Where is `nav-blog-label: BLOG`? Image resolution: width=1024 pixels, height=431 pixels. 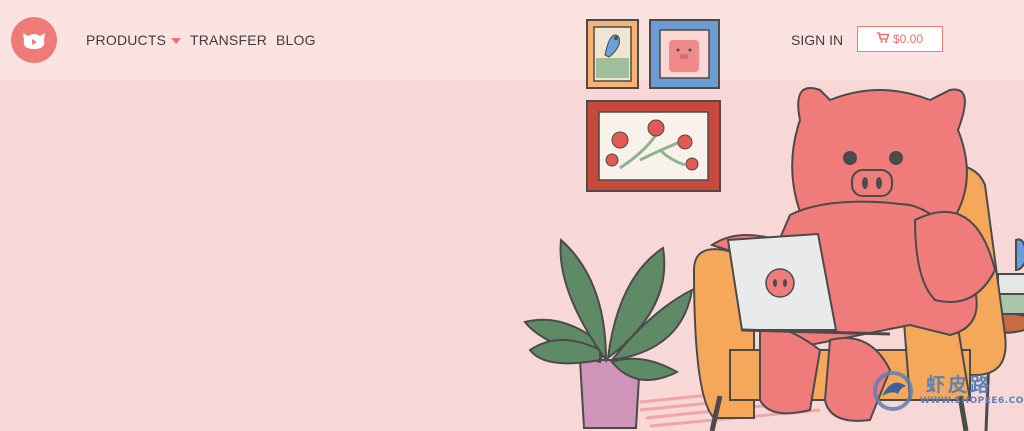
nav-blog-label: BLOG is located at coordinates (296, 40).